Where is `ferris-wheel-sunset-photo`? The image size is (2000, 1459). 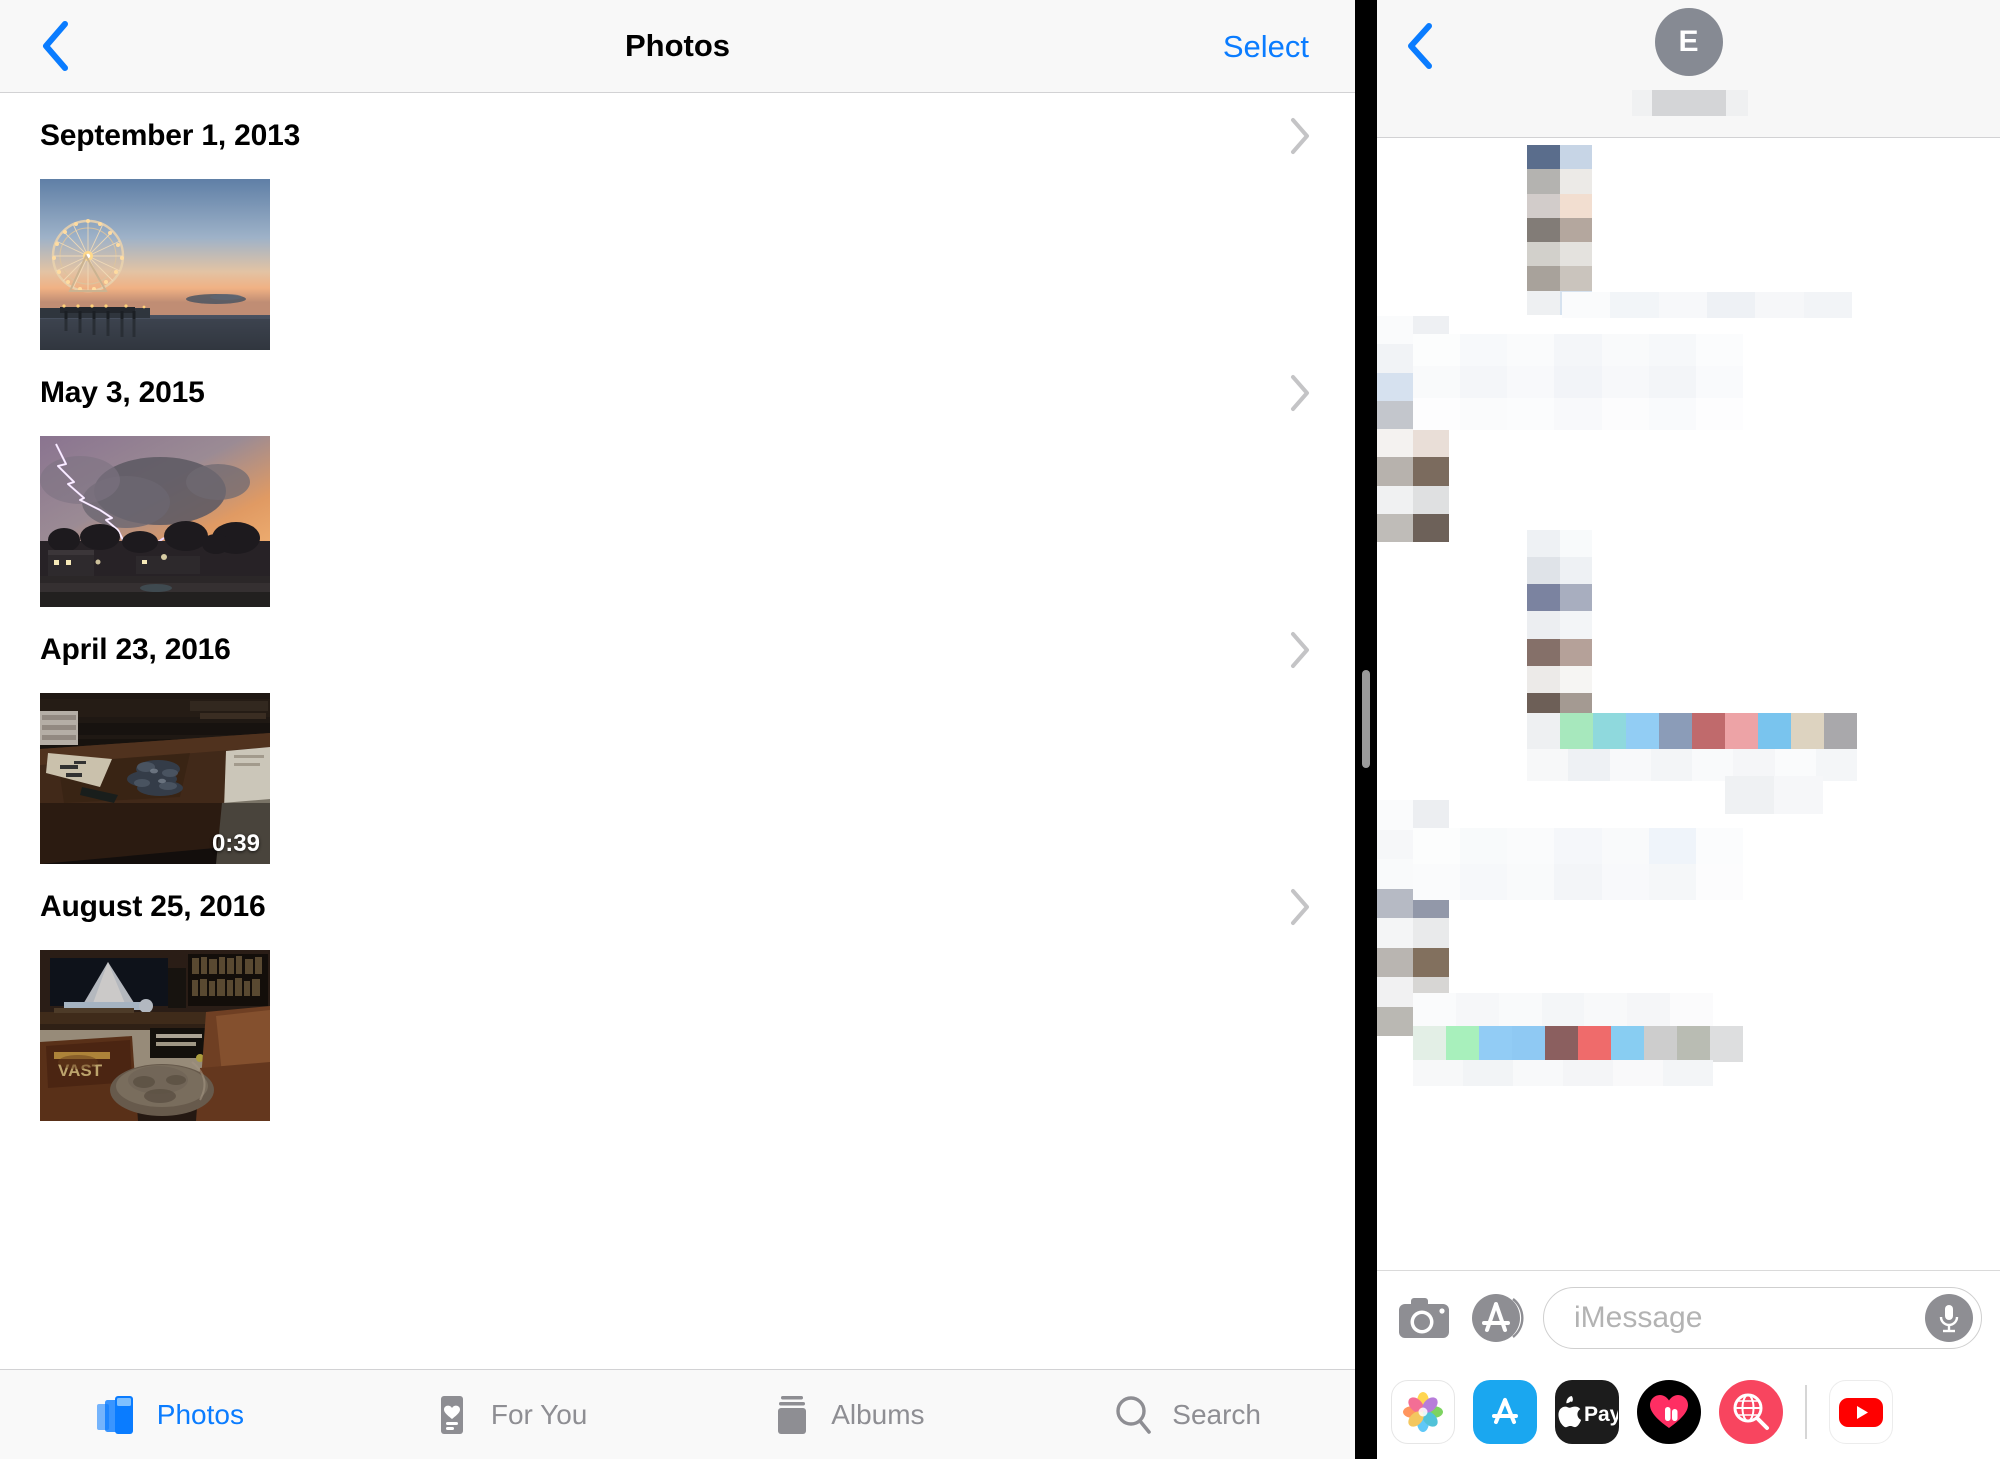 ferris-wheel-sunset-photo is located at coordinates (155, 264).